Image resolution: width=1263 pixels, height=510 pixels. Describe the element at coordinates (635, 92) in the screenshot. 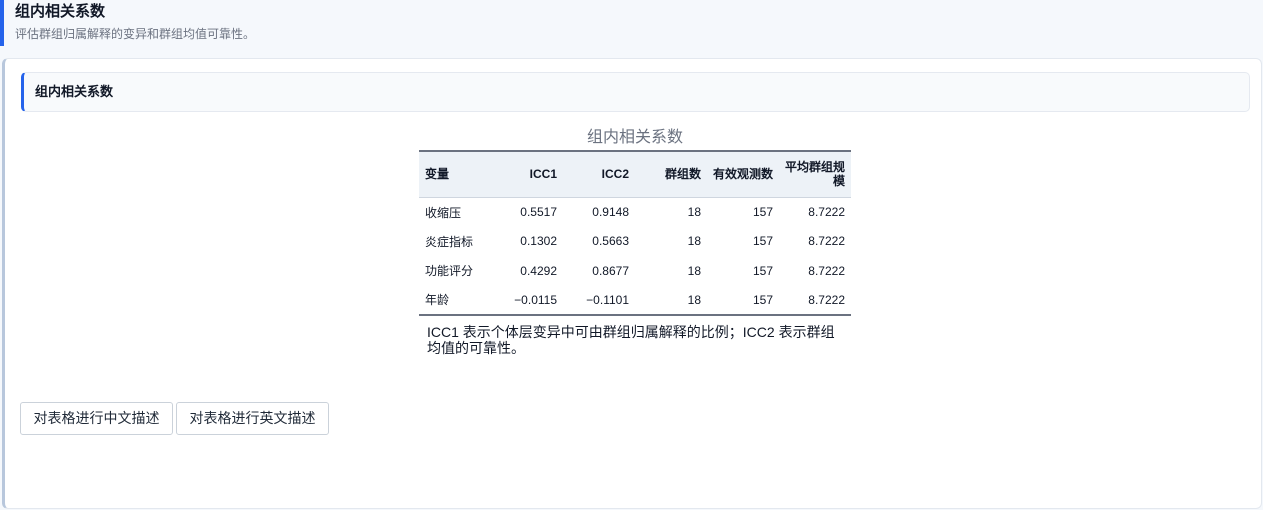

I see `section-title: 组内相关系数` at that location.